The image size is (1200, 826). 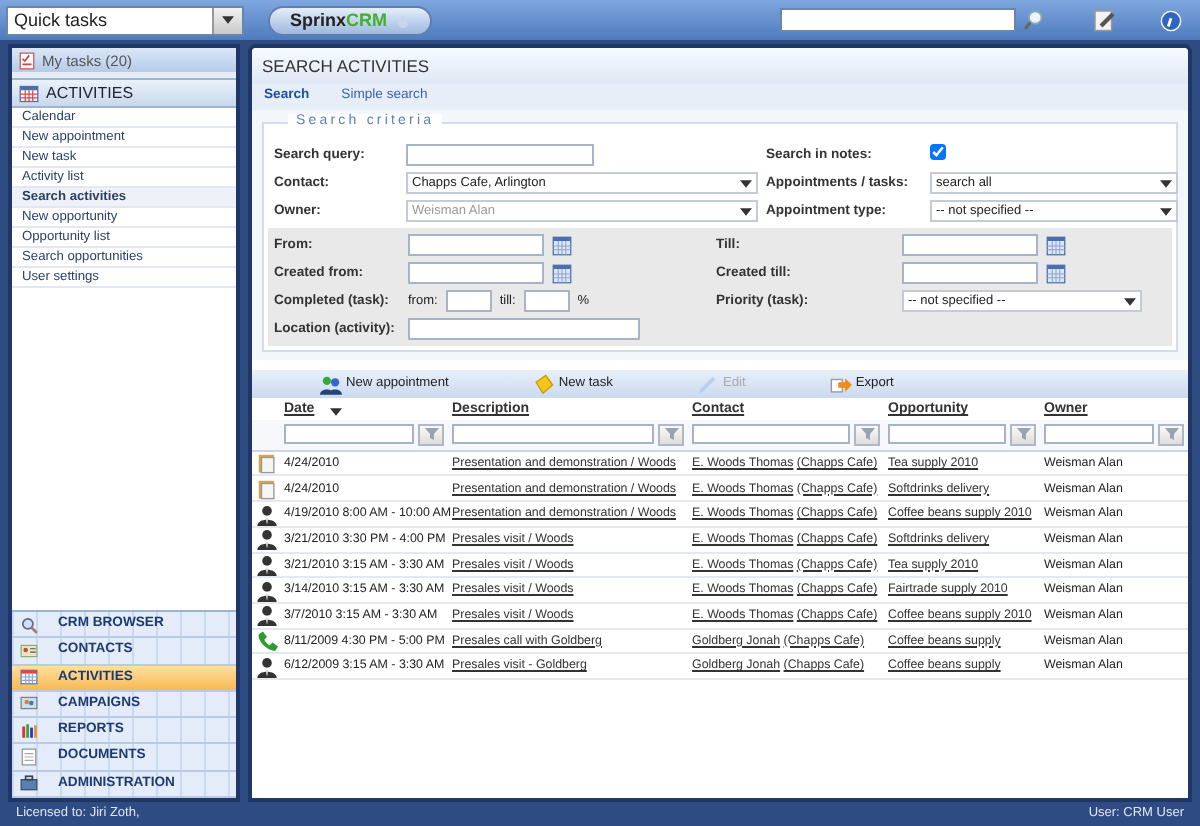 I want to click on checkbox, so click(x=938, y=152).